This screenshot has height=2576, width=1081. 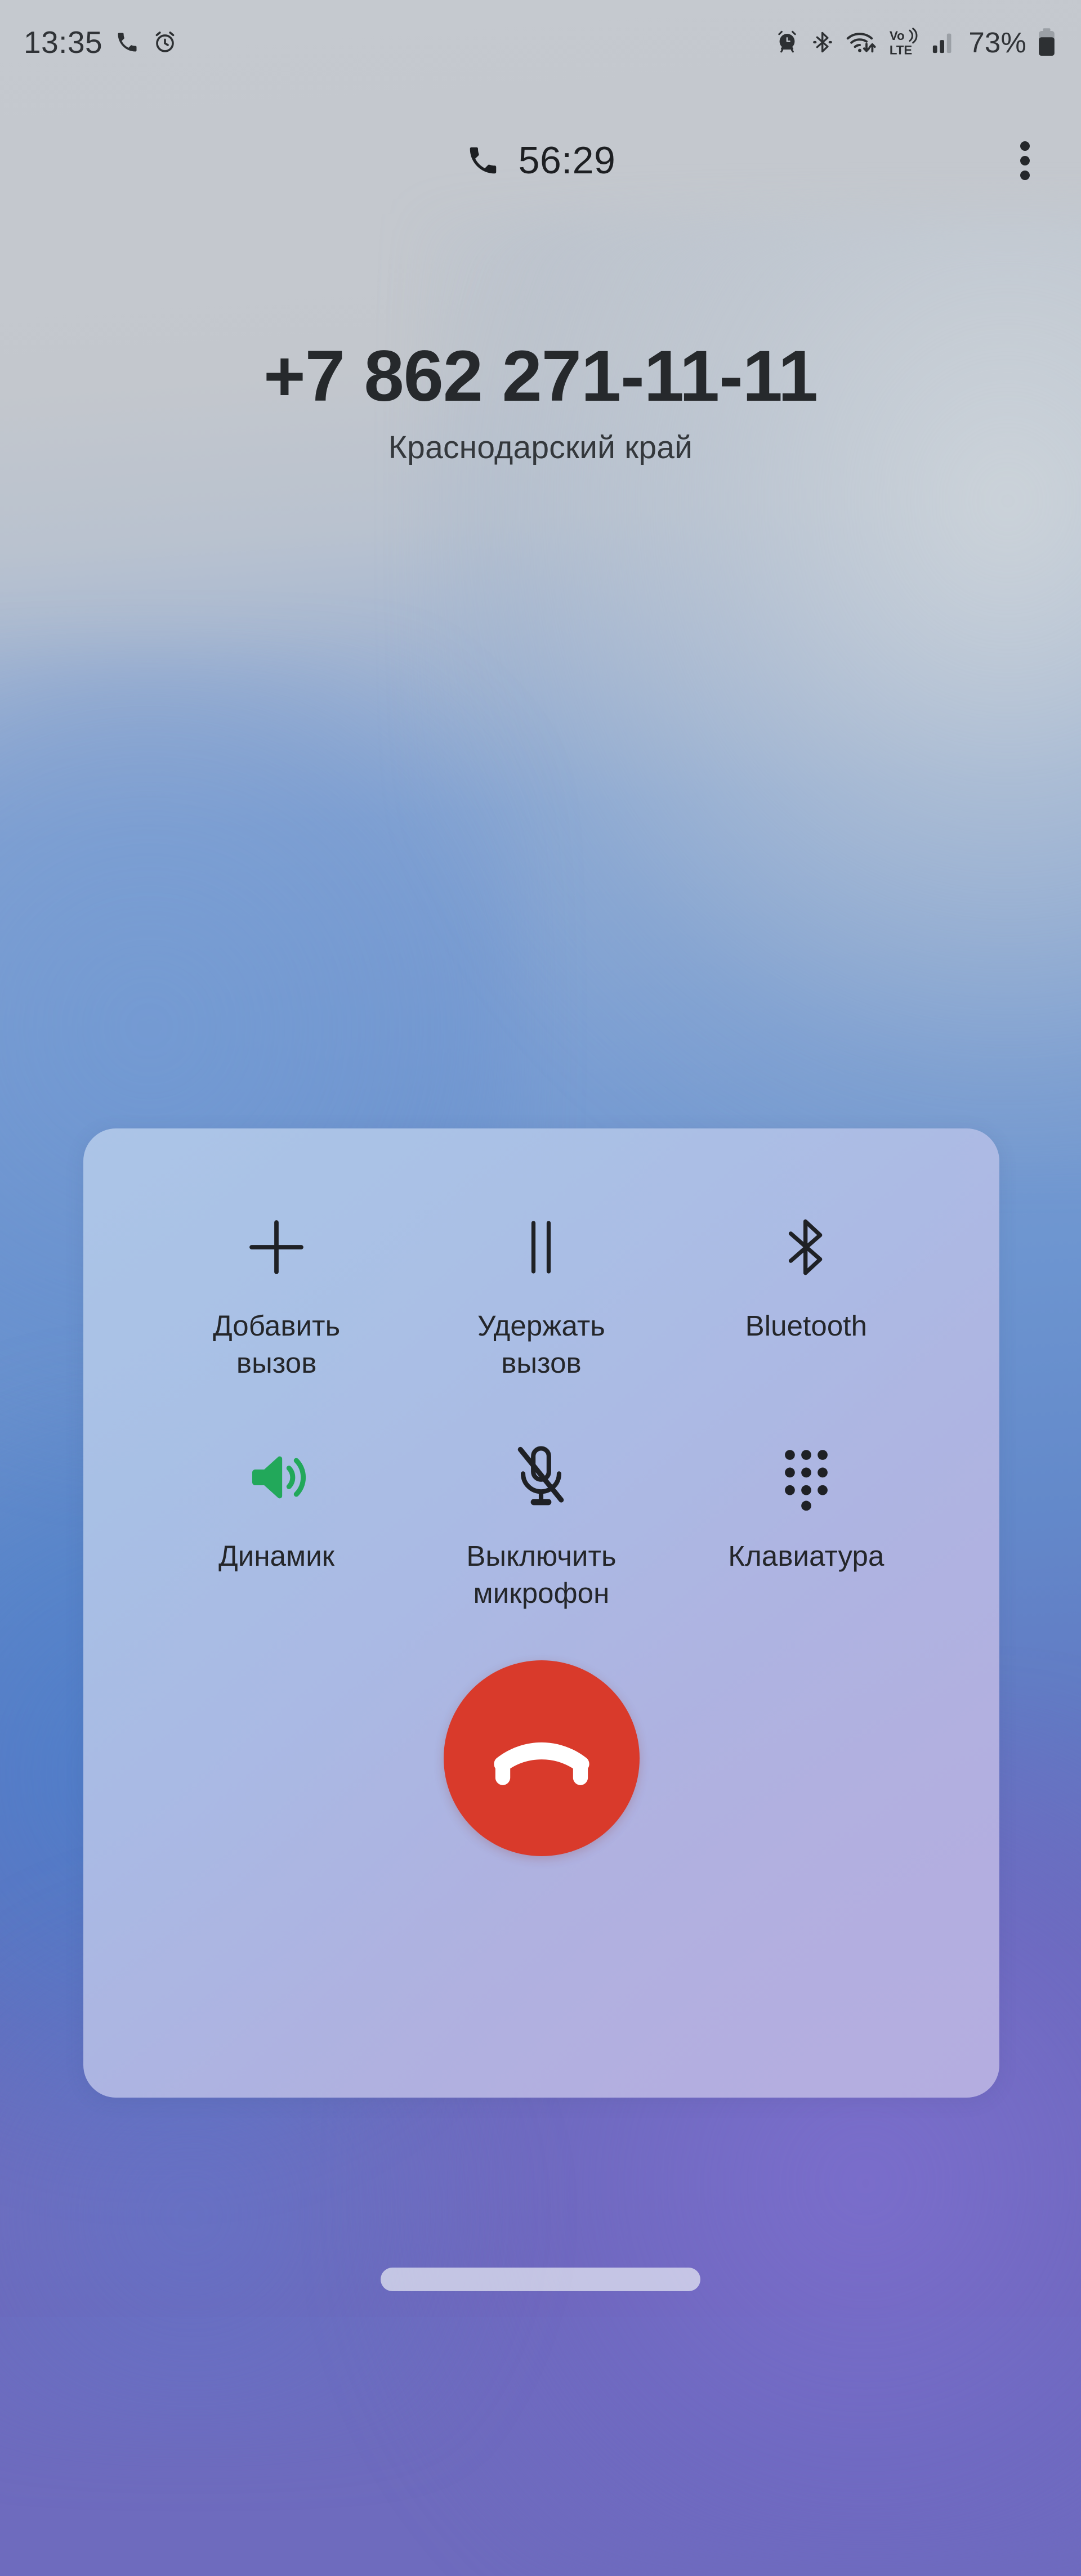 What do you see at coordinates (277, 1344) in the screenshot?
I see `add-call-label: Добавить вызов` at bounding box center [277, 1344].